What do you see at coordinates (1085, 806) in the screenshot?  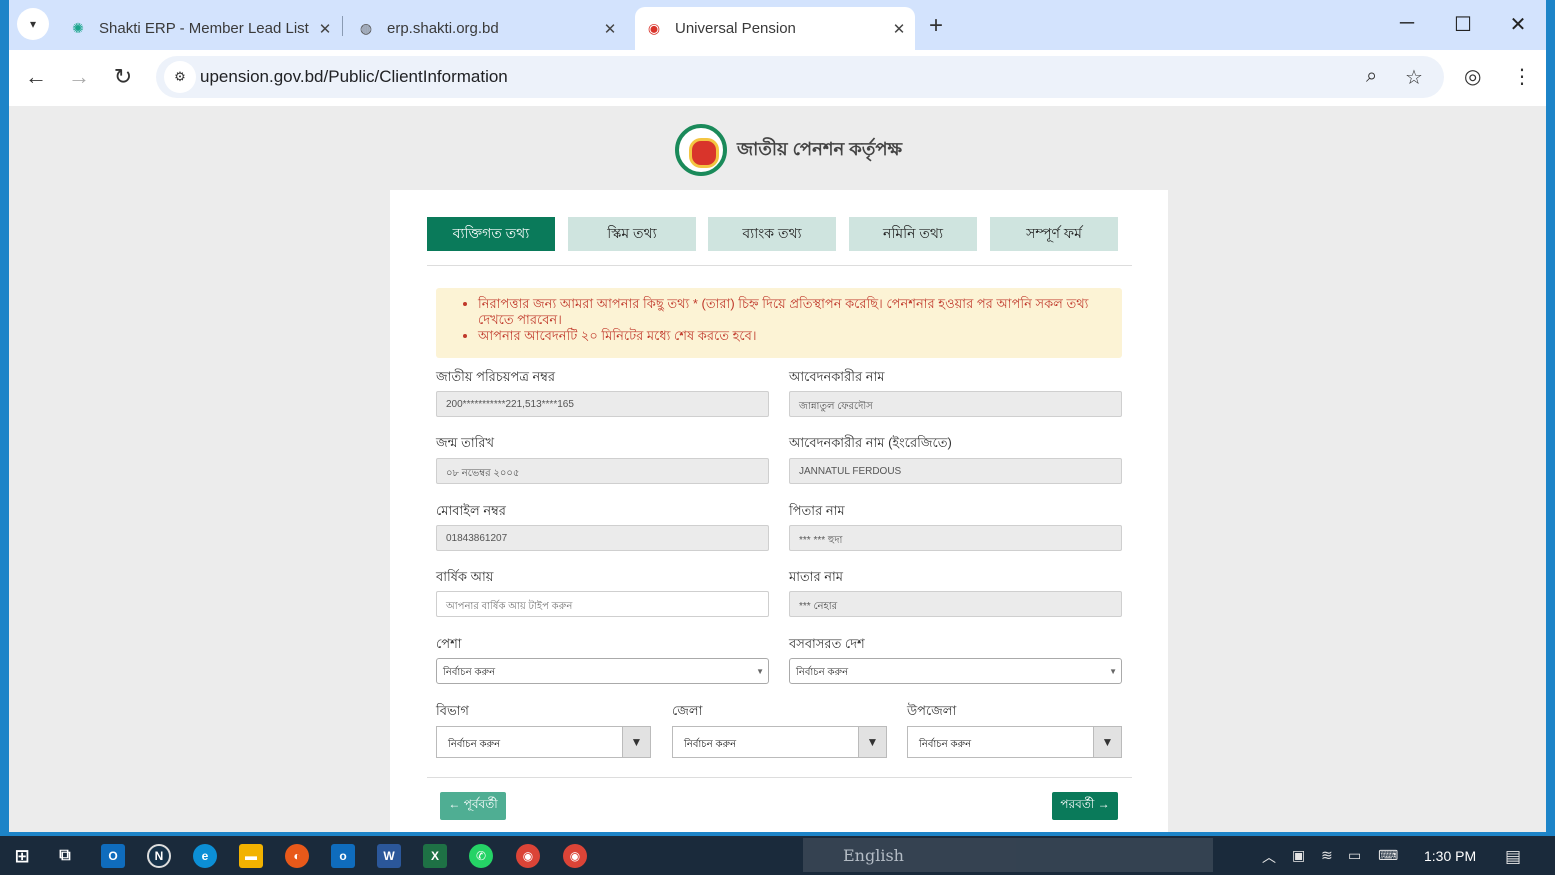 I see `next-button: পরবর্তী →` at bounding box center [1085, 806].